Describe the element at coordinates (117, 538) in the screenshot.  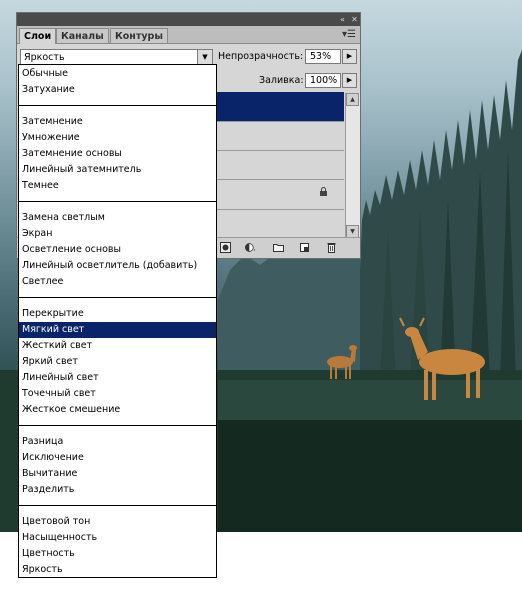
I see `blend-mode-option: Насыщенность` at that location.